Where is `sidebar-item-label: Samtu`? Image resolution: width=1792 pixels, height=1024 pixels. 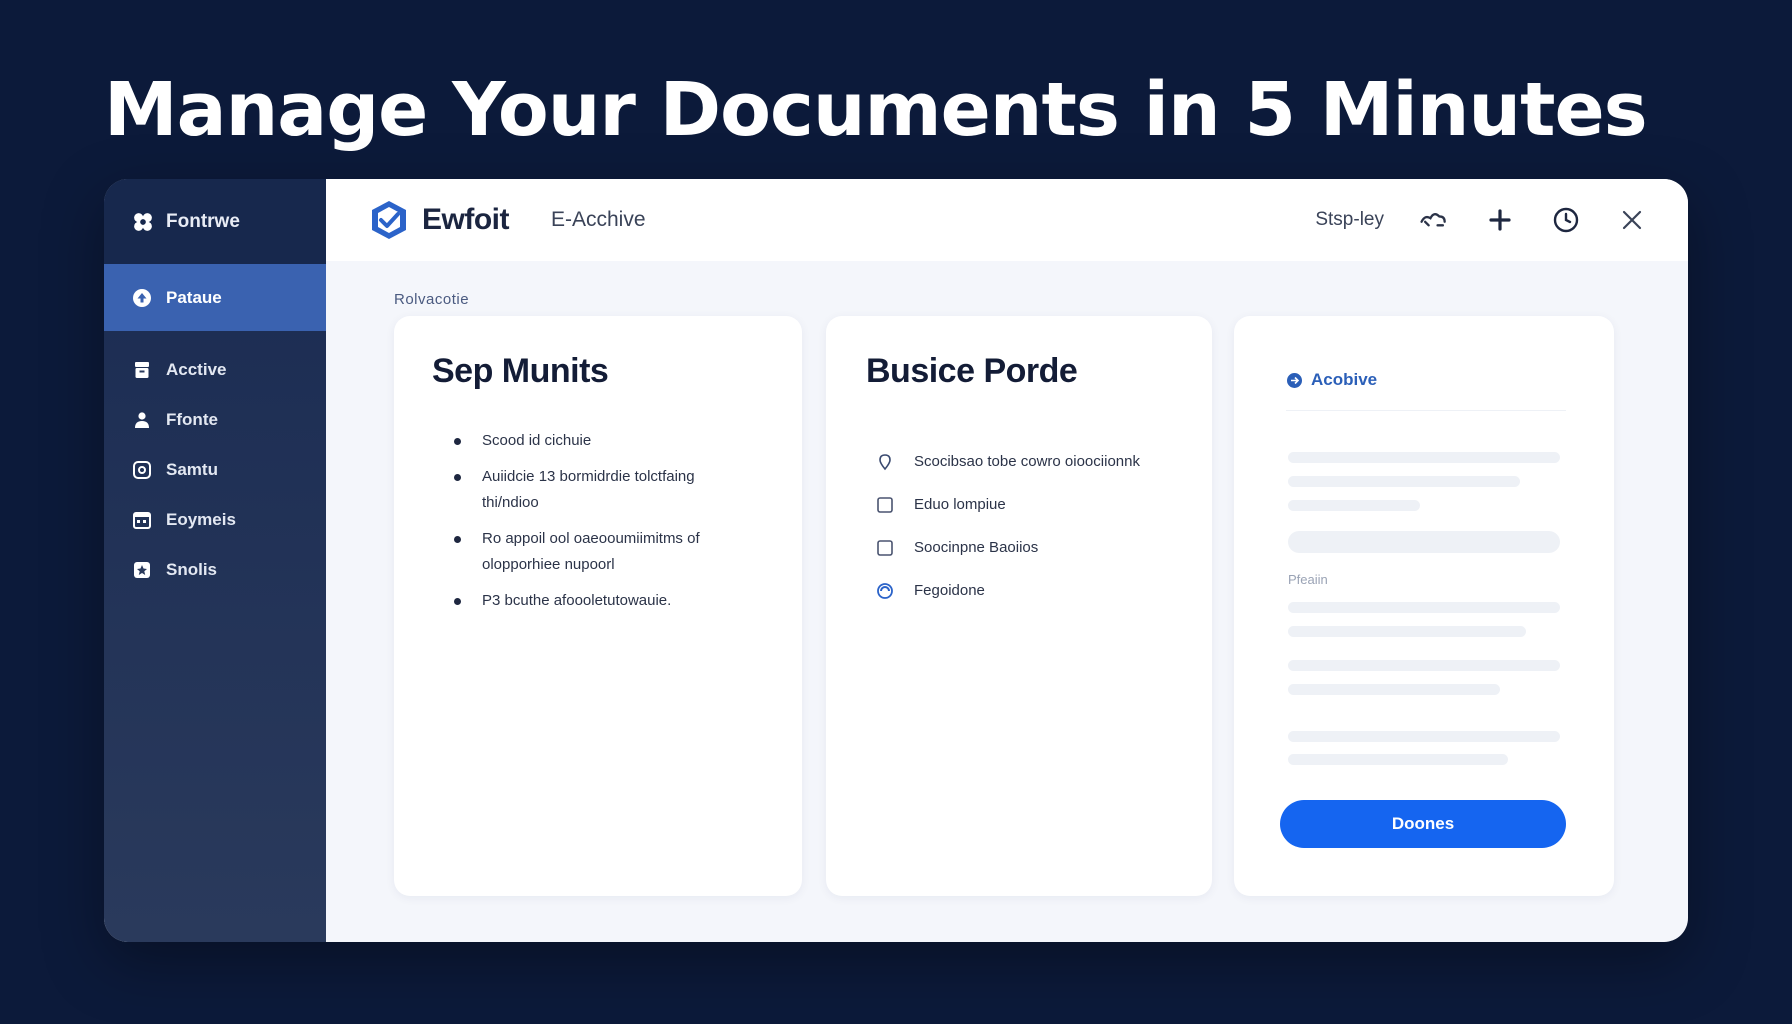
sidebar-item-label: Samtu is located at coordinates (192, 469).